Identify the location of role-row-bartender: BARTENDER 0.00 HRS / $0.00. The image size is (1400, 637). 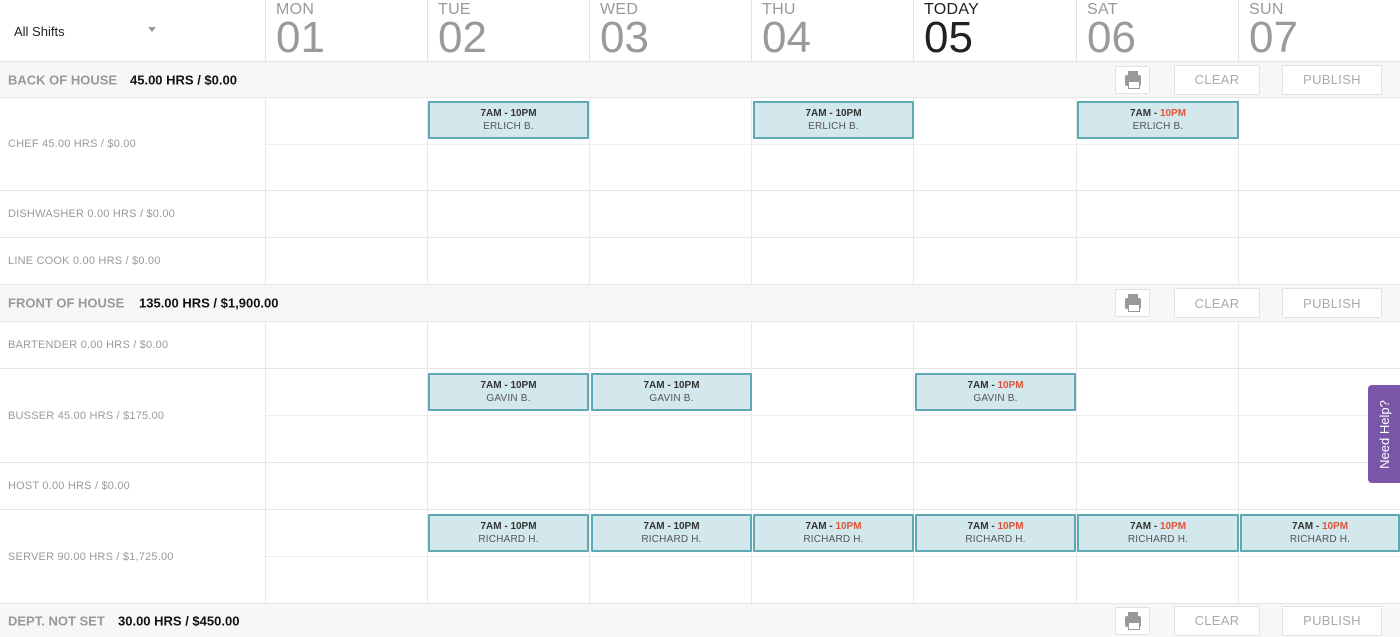
(700, 345).